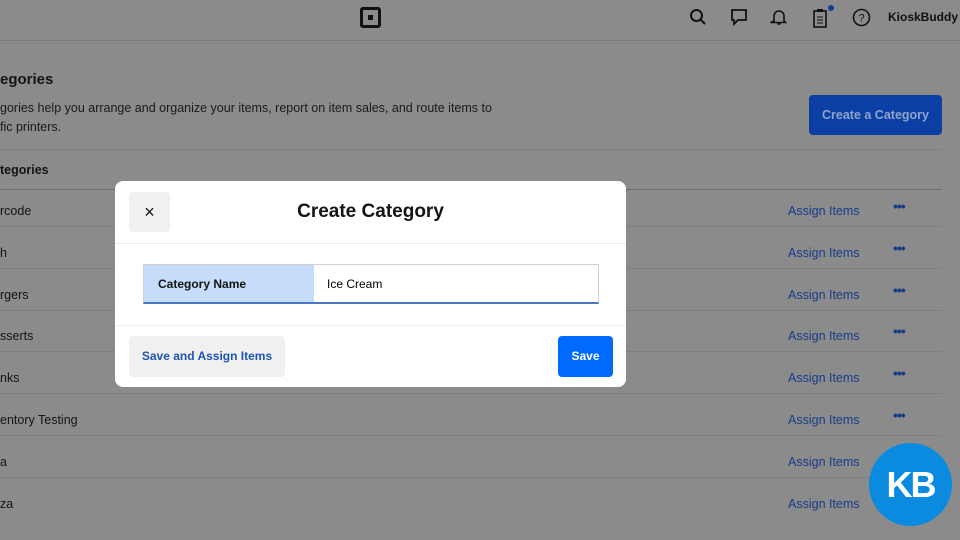 This screenshot has height=540, width=960. Describe the element at coordinates (779, 18) in the screenshot. I see `bell-icon` at that location.